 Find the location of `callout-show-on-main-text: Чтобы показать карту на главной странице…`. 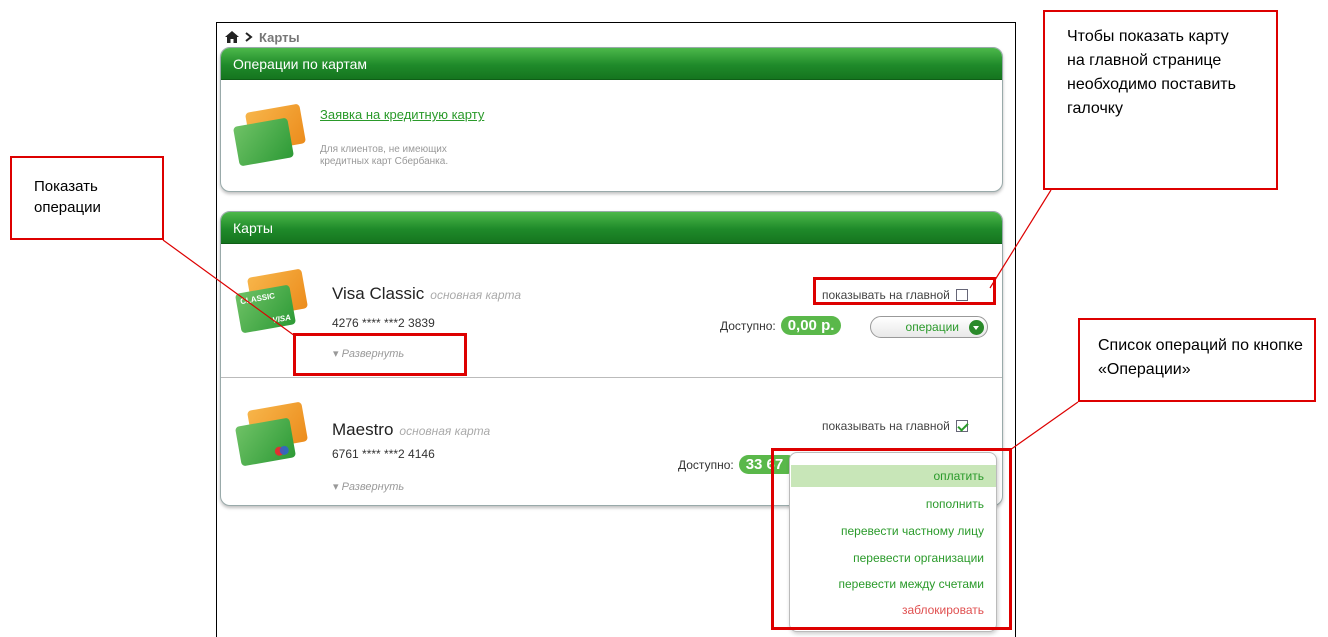

callout-show-on-main-text: Чтобы показать карту на главной странице… is located at coordinates (1151, 72).